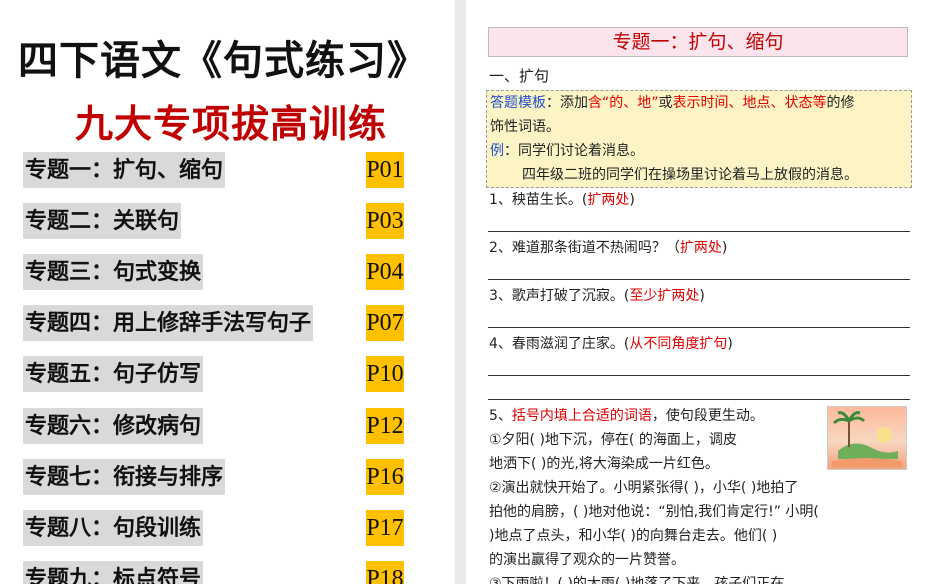 The image size is (930, 584). What do you see at coordinates (223, 60) in the screenshot?
I see `document-title: 四下语文《句式练习》` at bounding box center [223, 60].